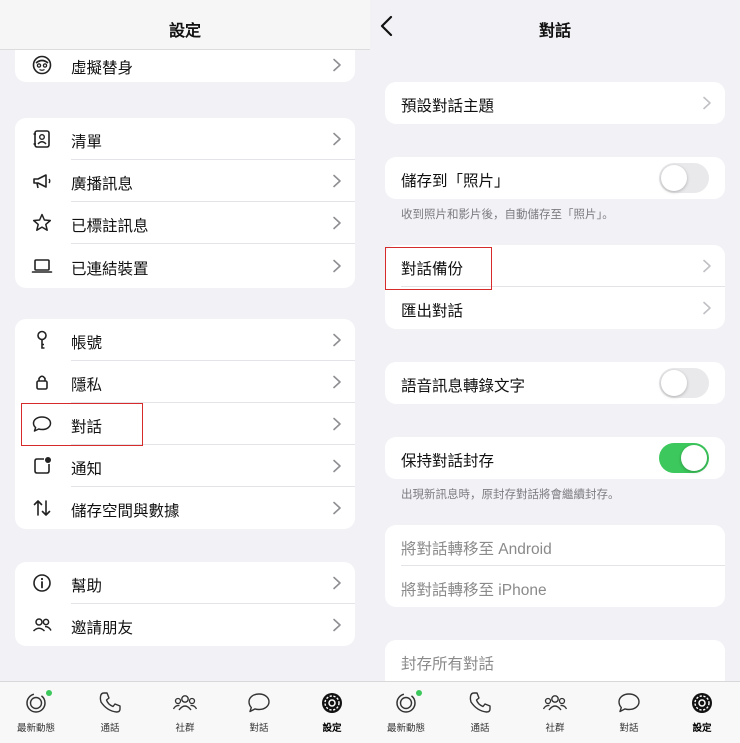 Image resolution: width=740 pixels, height=743 pixels. Describe the element at coordinates (448, 664) in the screenshot. I see `chats-item-label: 封存所有對話` at that location.